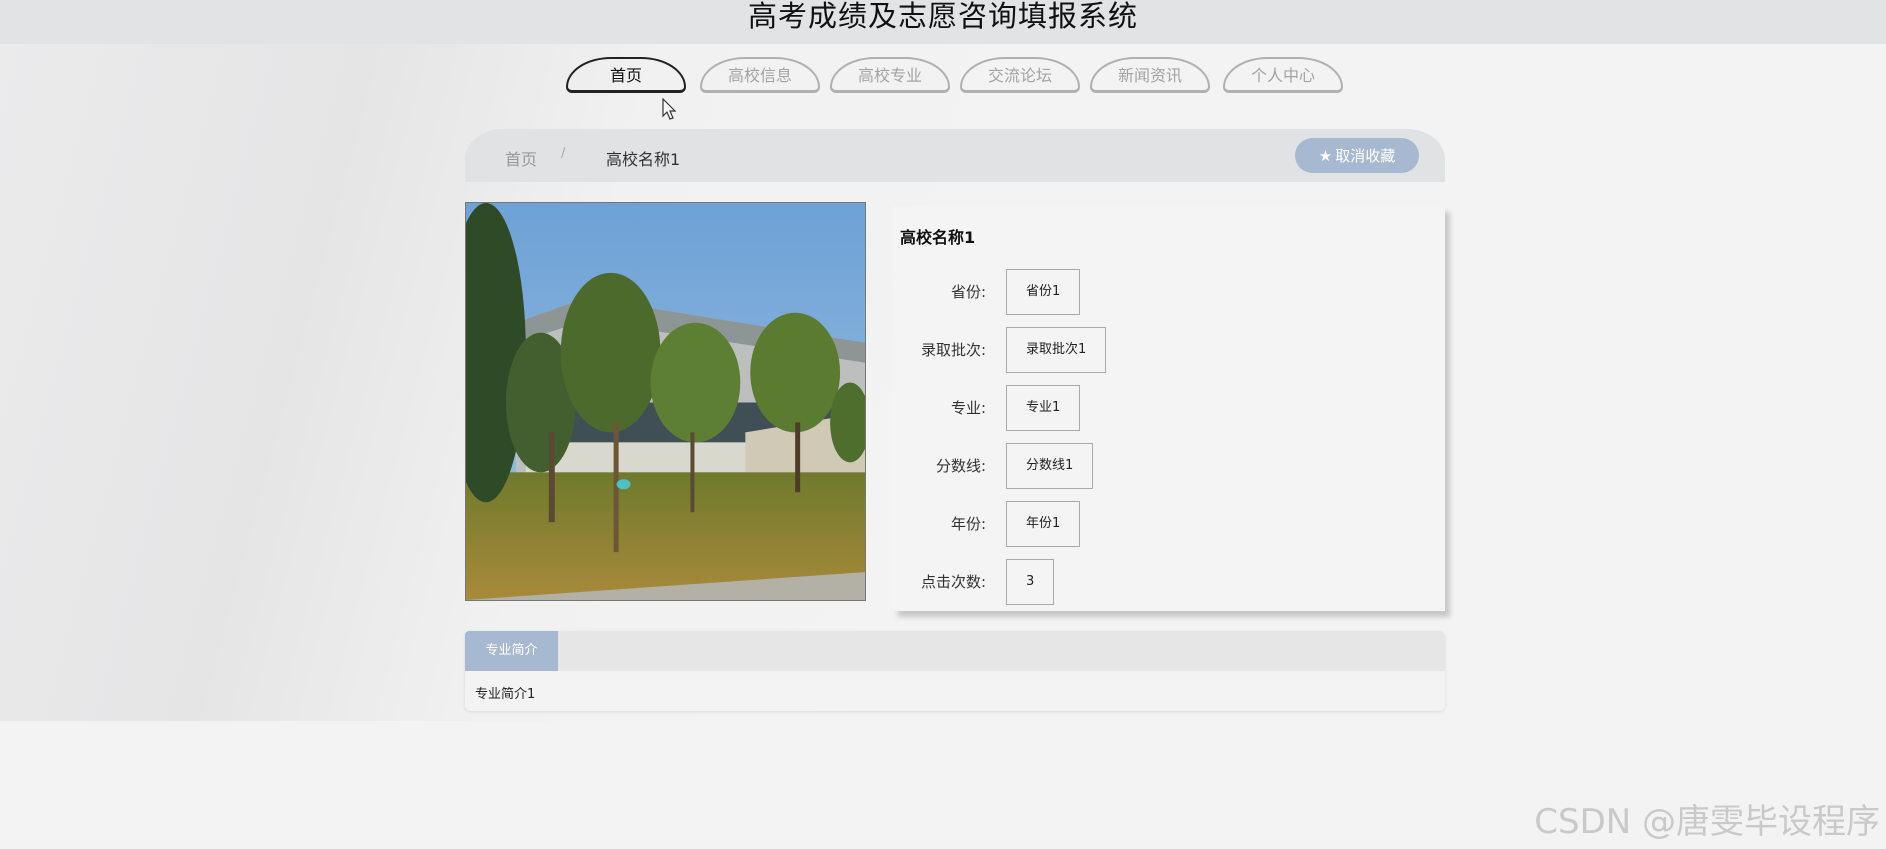 This screenshot has height=849, width=1886. Describe the element at coordinates (968, 292) in the screenshot. I see `field-label: 省份:` at that location.